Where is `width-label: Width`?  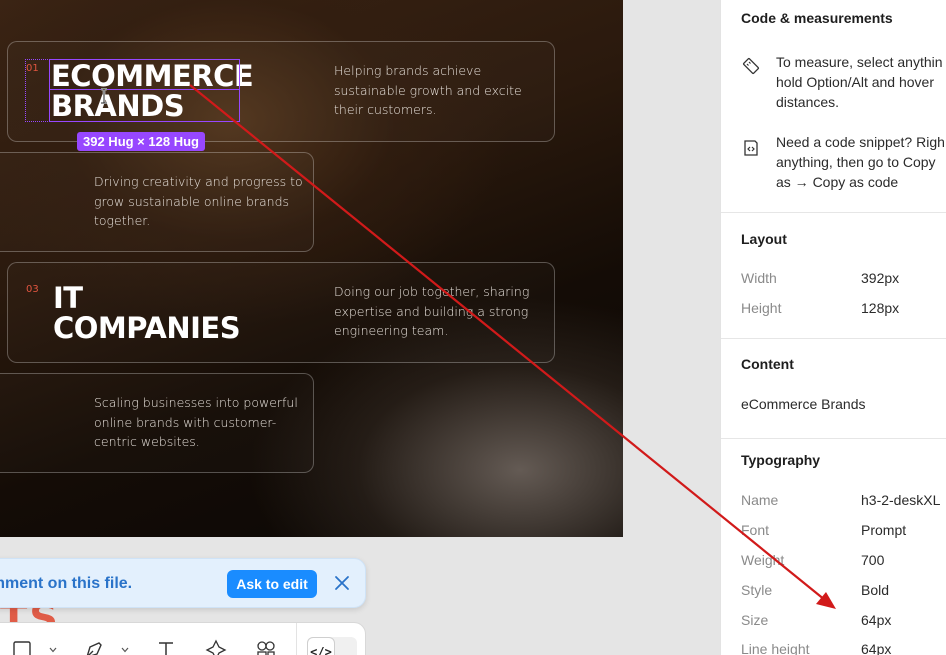
width-label: Width is located at coordinates (759, 278).